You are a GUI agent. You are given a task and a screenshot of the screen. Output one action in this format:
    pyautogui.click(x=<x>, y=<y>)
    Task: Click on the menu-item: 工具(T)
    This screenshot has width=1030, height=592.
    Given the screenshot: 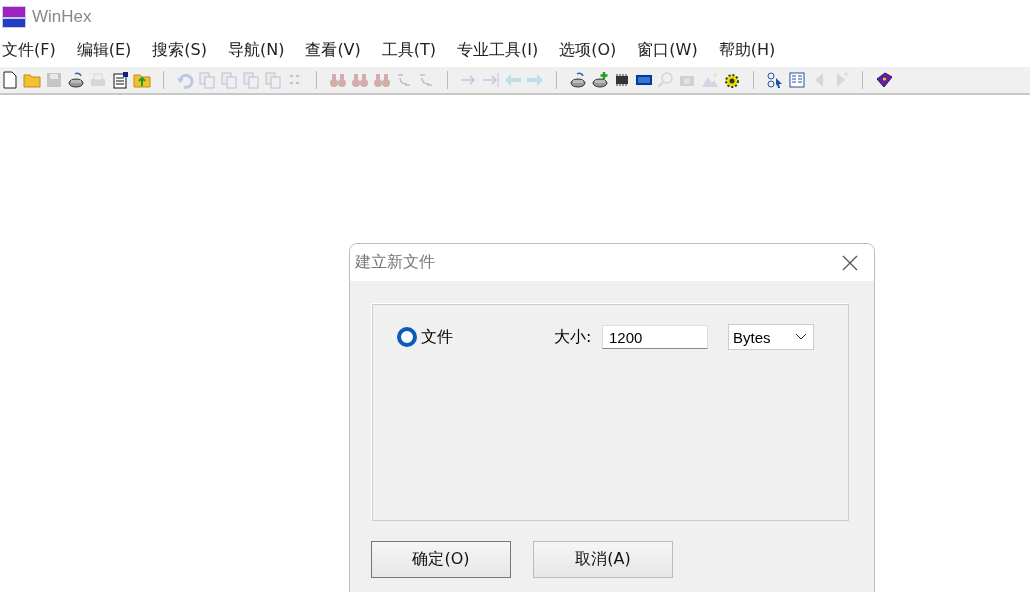 What is the action you would take?
    pyautogui.click(x=409, y=50)
    